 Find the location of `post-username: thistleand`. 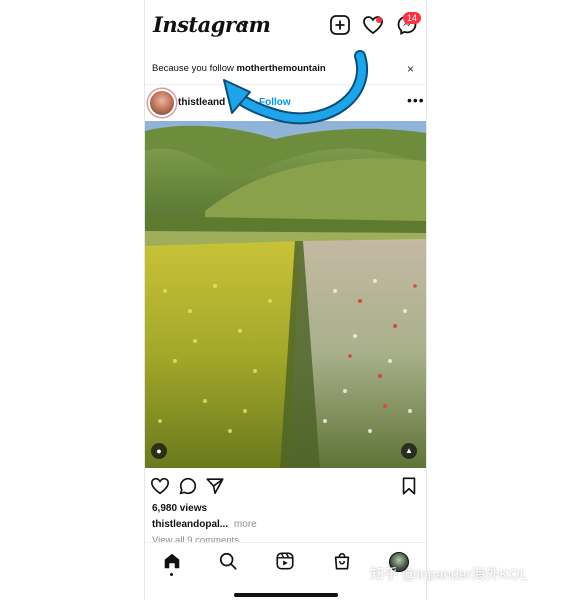

post-username: thistleand is located at coordinates (201, 102).